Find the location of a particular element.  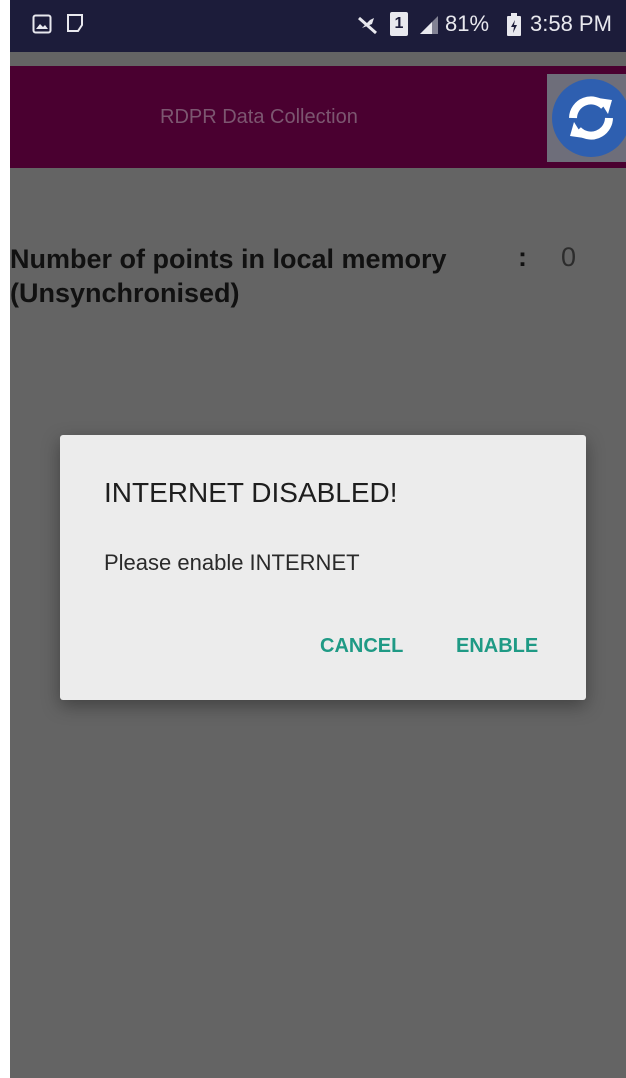

counter-value: 0 is located at coordinates (569, 257).